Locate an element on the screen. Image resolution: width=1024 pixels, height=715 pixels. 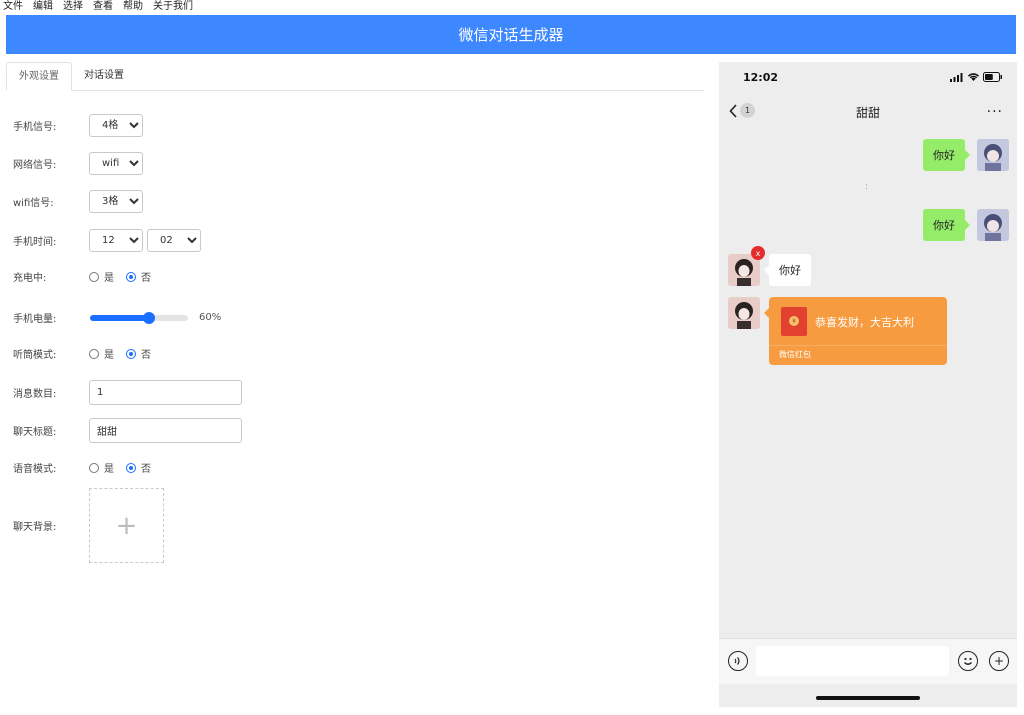
network-label: 网络信号: is located at coordinates (35, 165).